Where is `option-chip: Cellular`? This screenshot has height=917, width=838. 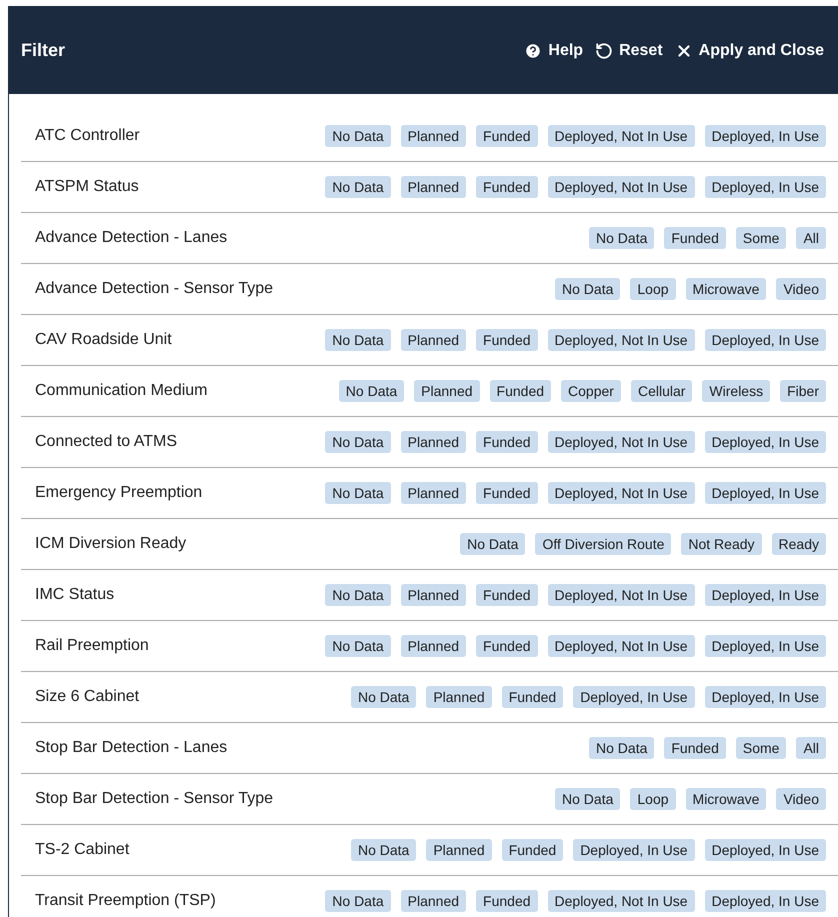
option-chip: Cellular is located at coordinates (661, 391).